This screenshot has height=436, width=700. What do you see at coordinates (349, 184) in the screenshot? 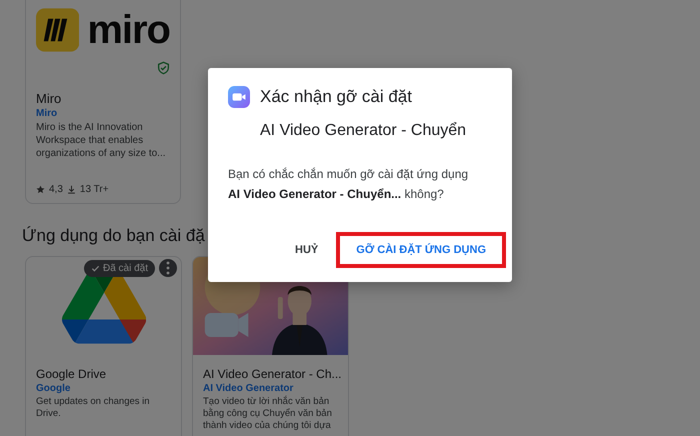
I see `dialog-message: Bạn có chắc chắn muốn gỡ cài đặt ứng dụng AI Video Generator - Chuyển... không?` at bounding box center [349, 184].